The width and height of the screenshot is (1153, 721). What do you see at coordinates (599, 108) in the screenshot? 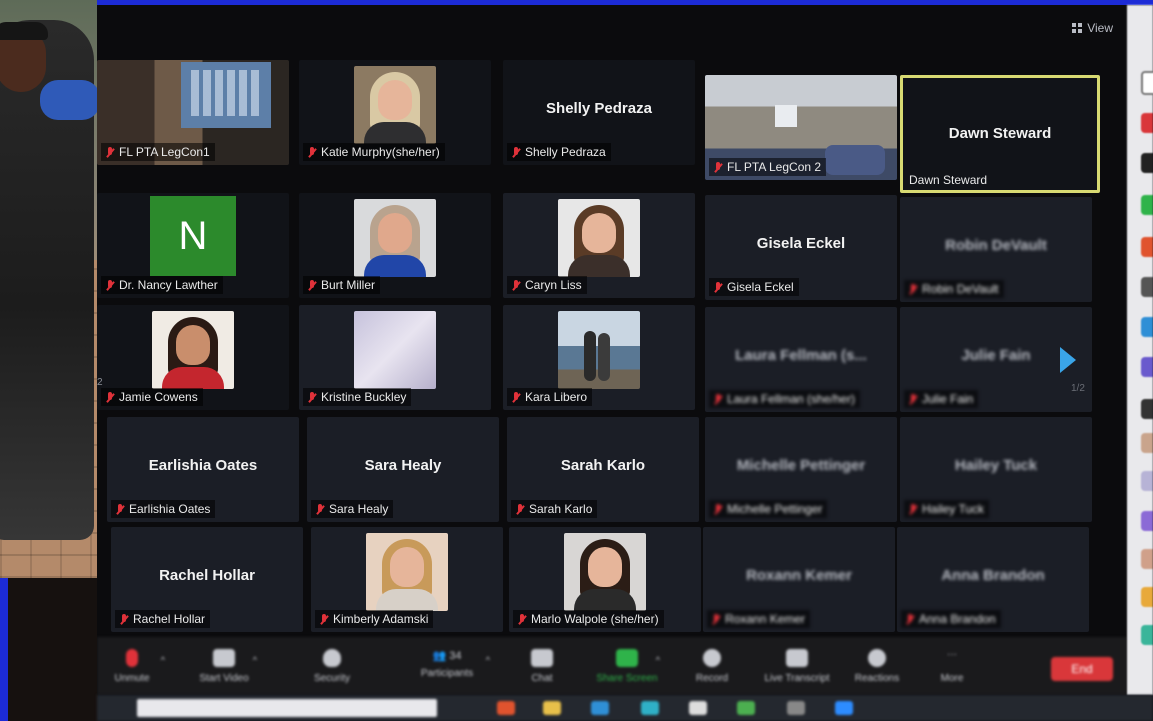
I see `tile-center-name: Shelly Pedraza` at bounding box center [599, 108].